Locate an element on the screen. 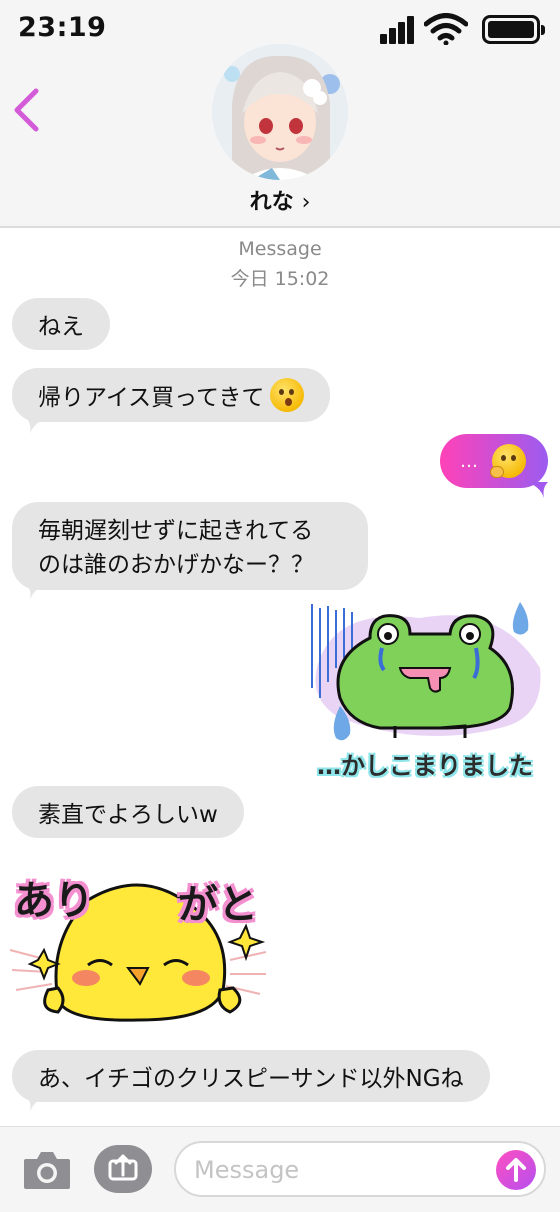  battery-icon is located at coordinates (513, 29).